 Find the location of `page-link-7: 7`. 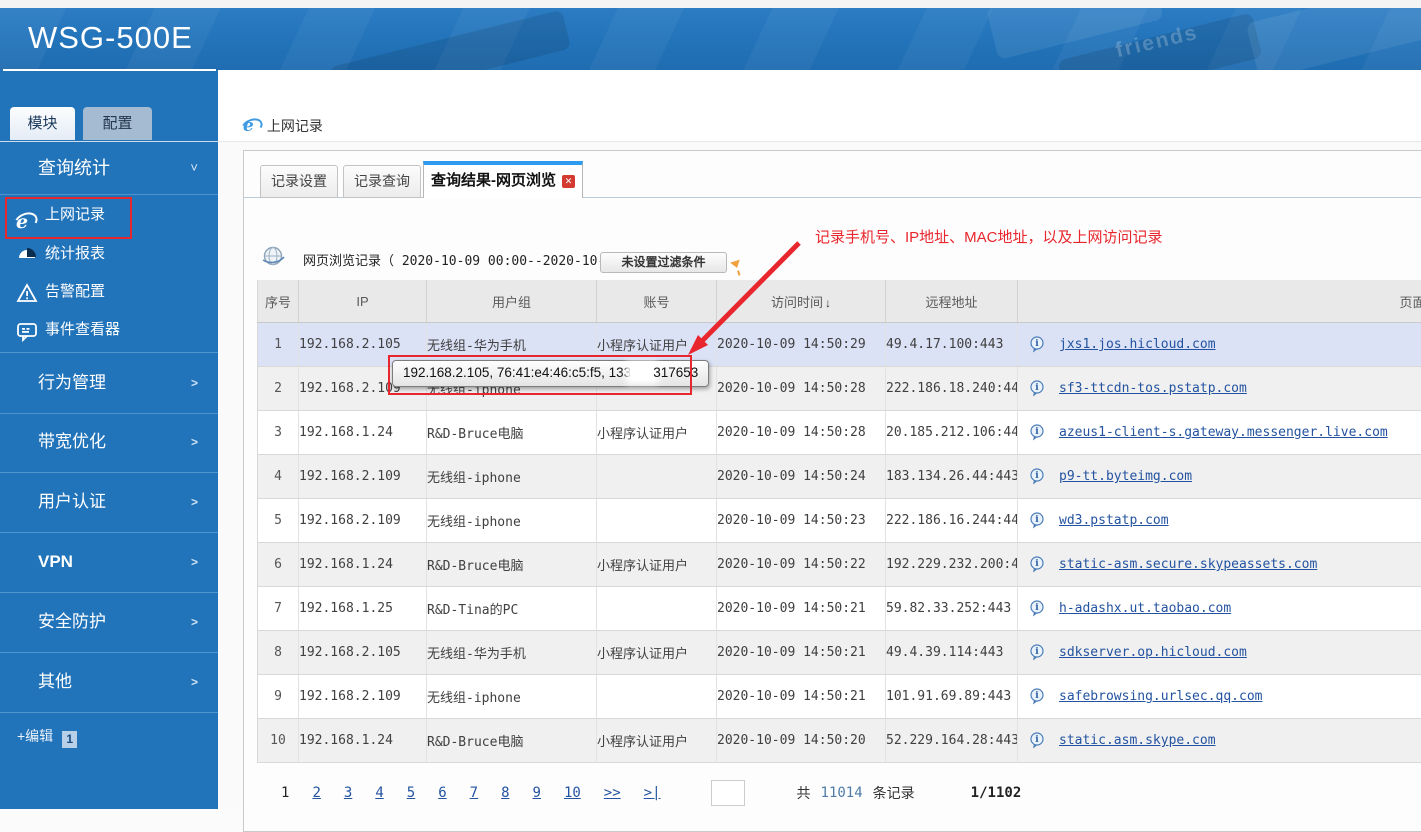

page-link-7: 7 is located at coordinates (474, 793).